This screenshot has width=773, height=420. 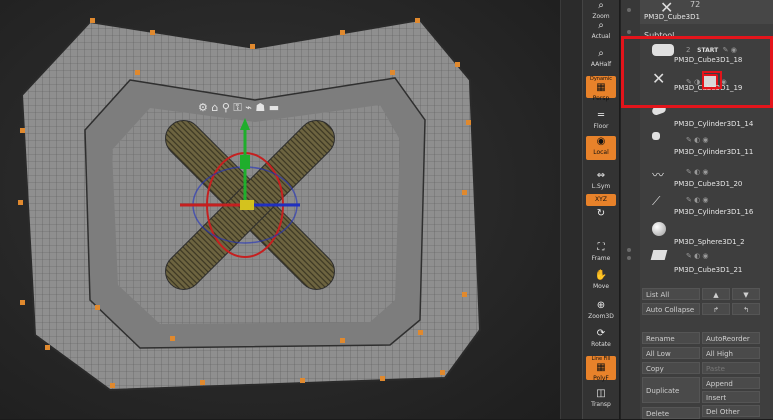 What do you see at coordinates (601, 305) in the screenshot?
I see `zoom3d-icon: ⊕` at bounding box center [601, 305].